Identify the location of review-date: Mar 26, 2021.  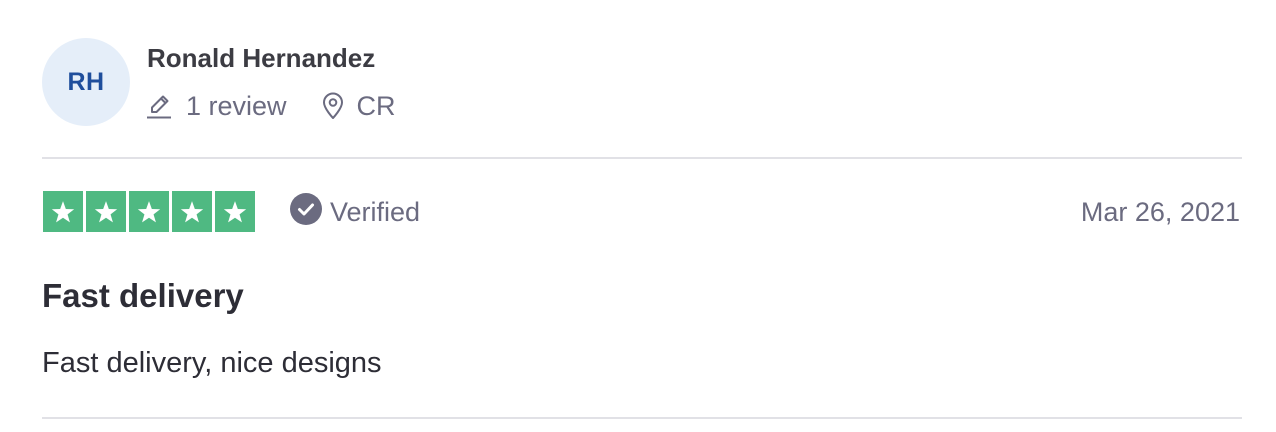
(1160, 212).